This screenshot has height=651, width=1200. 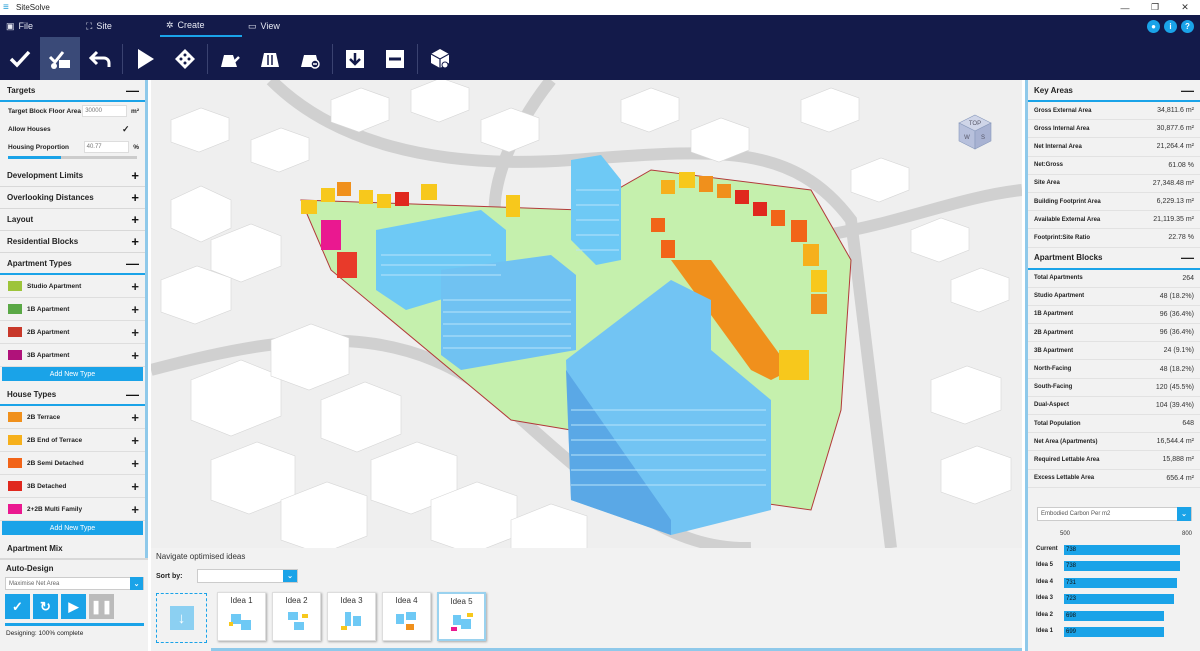 What do you see at coordinates (1057, 423) in the screenshot?
I see `metric-label: Total Population` at bounding box center [1057, 423].